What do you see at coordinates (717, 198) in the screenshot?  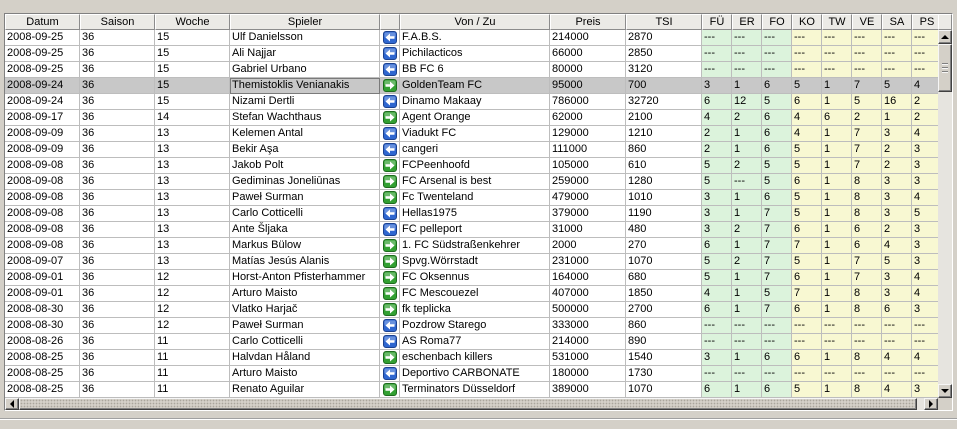 I see `cell-skill-fue: 3` at bounding box center [717, 198].